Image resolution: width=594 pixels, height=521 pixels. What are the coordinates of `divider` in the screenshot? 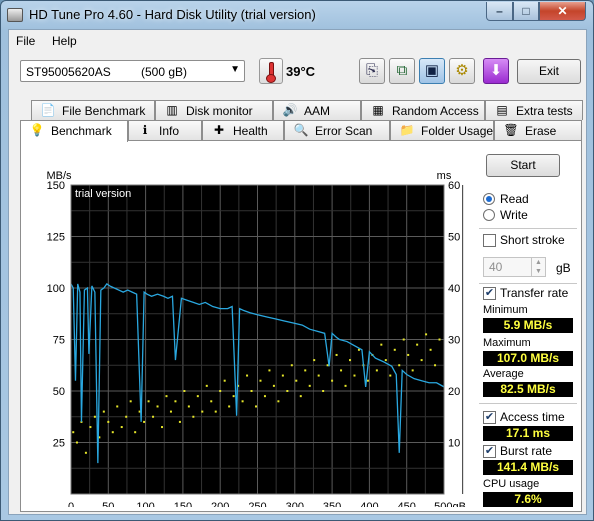 It's located at (528, 228).